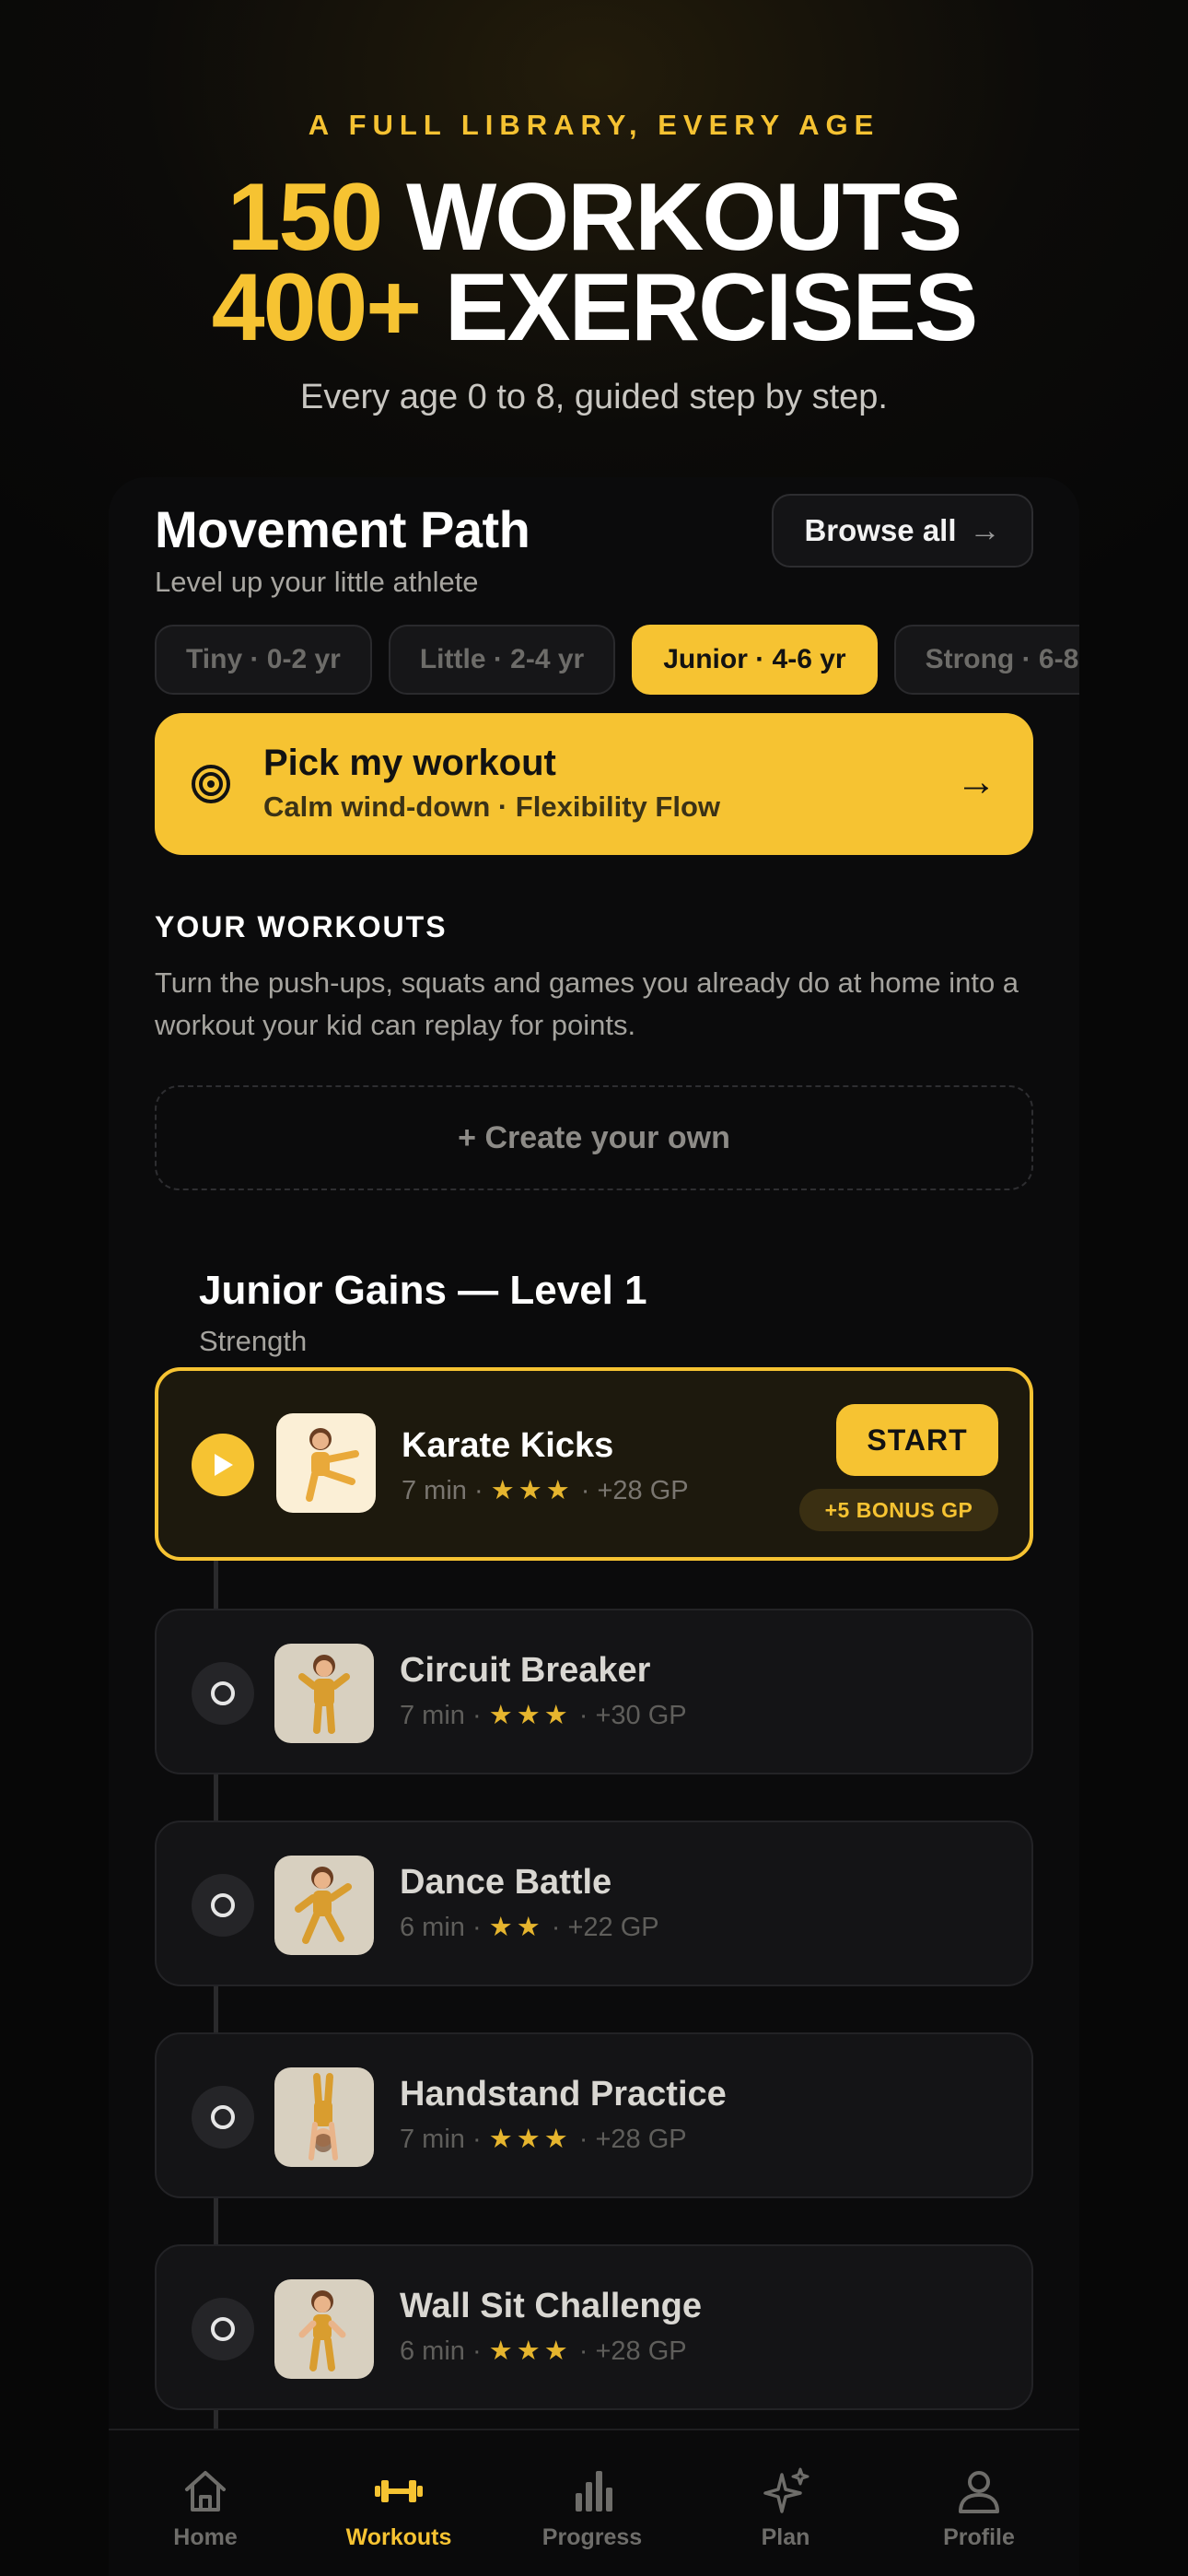 The width and height of the screenshot is (1188, 2576). What do you see at coordinates (786, 2490) in the screenshot?
I see `sparkles-icon` at bounding box center [786, 2490].